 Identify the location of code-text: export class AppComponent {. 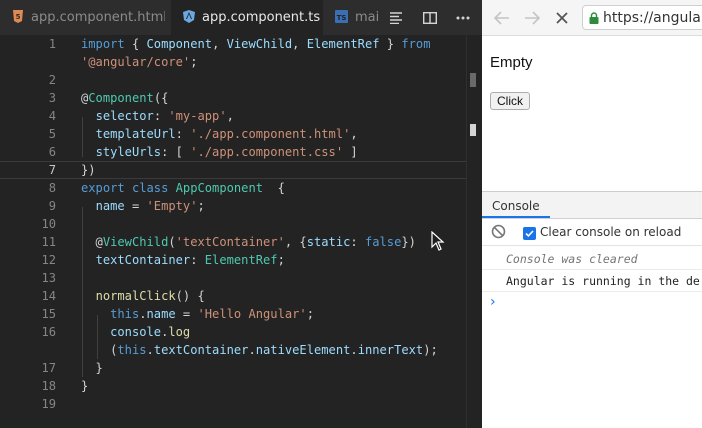
(183, 188).